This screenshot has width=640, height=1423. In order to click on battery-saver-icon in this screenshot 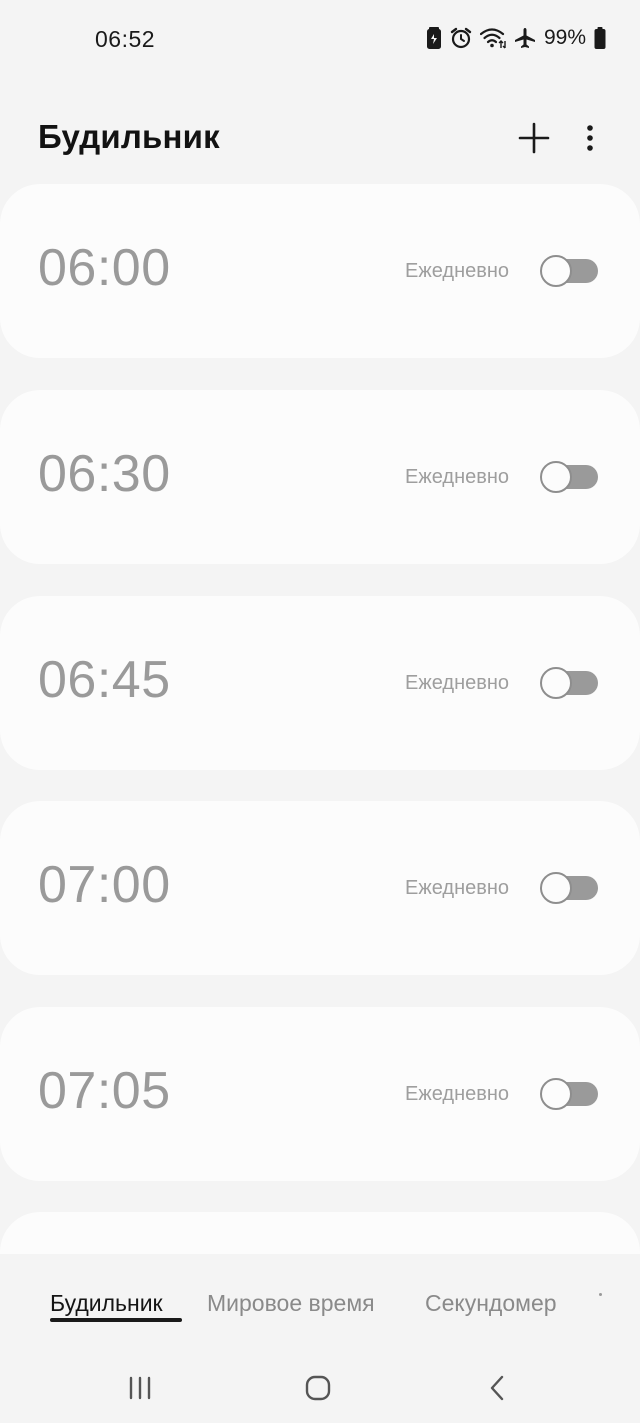, I will do `click(434, 38)`.